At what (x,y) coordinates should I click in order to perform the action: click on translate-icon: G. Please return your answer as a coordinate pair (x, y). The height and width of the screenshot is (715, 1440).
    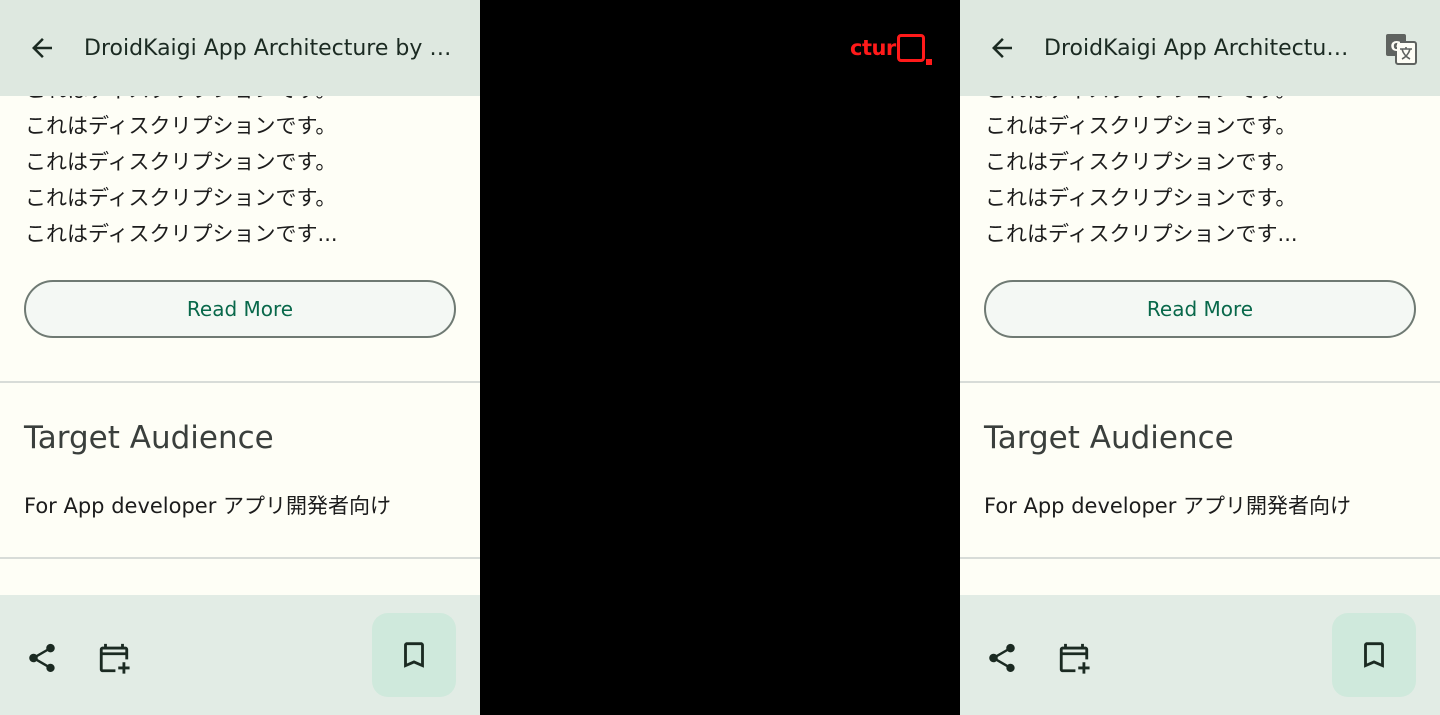
    Looking at the image, I should click on (1401, 49).